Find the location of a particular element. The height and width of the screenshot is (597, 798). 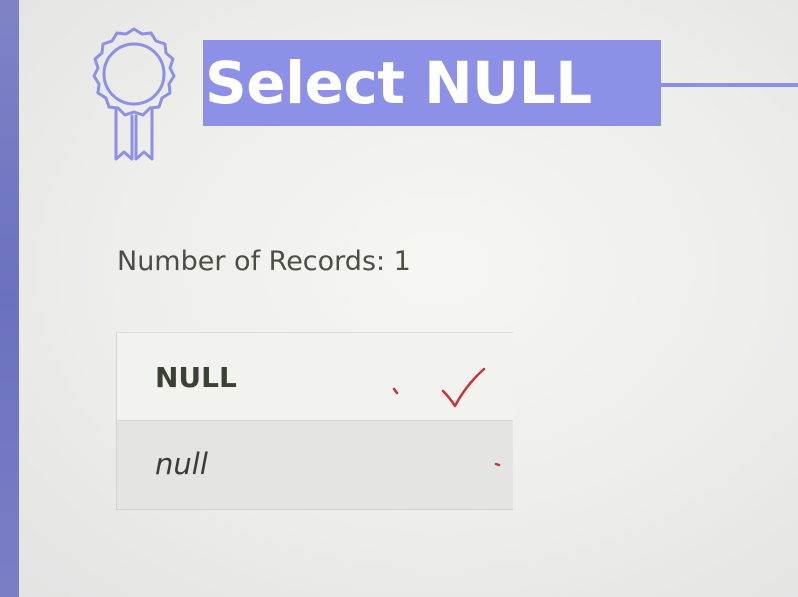

page-title: Select NULL is located at coordinates (398, 83).